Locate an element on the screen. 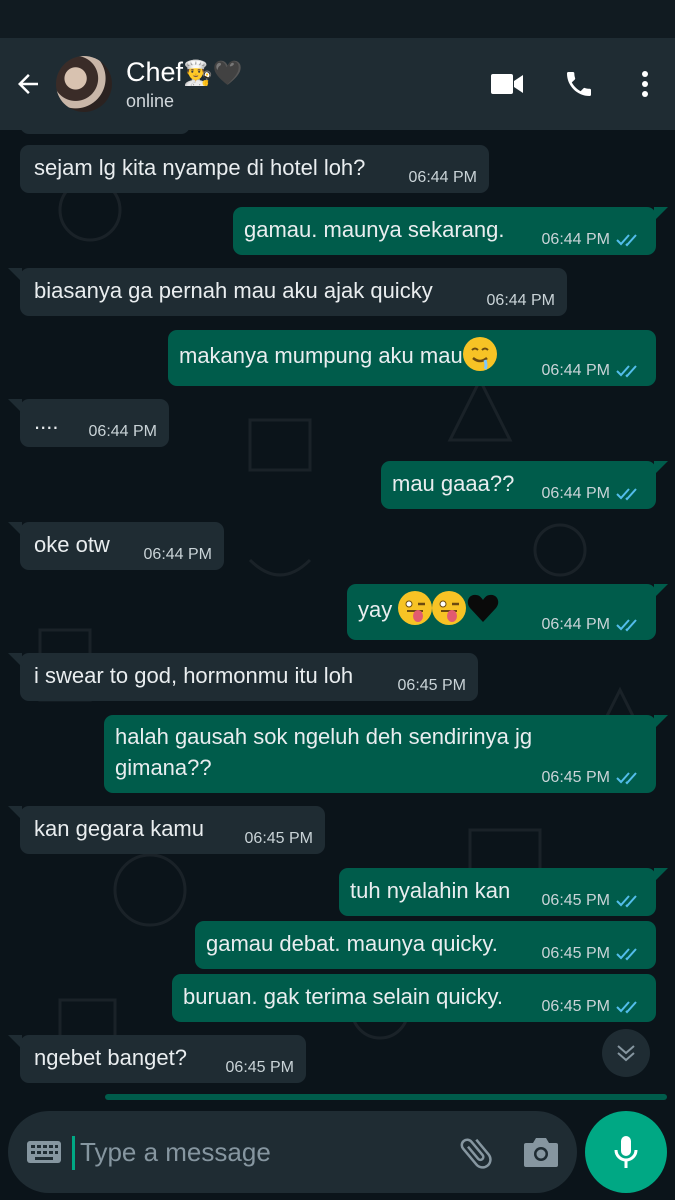 The height and width of the screenshot is (1200, 675). message-outgoing: yay 06:44 PM is located at coordinates (501, 612).